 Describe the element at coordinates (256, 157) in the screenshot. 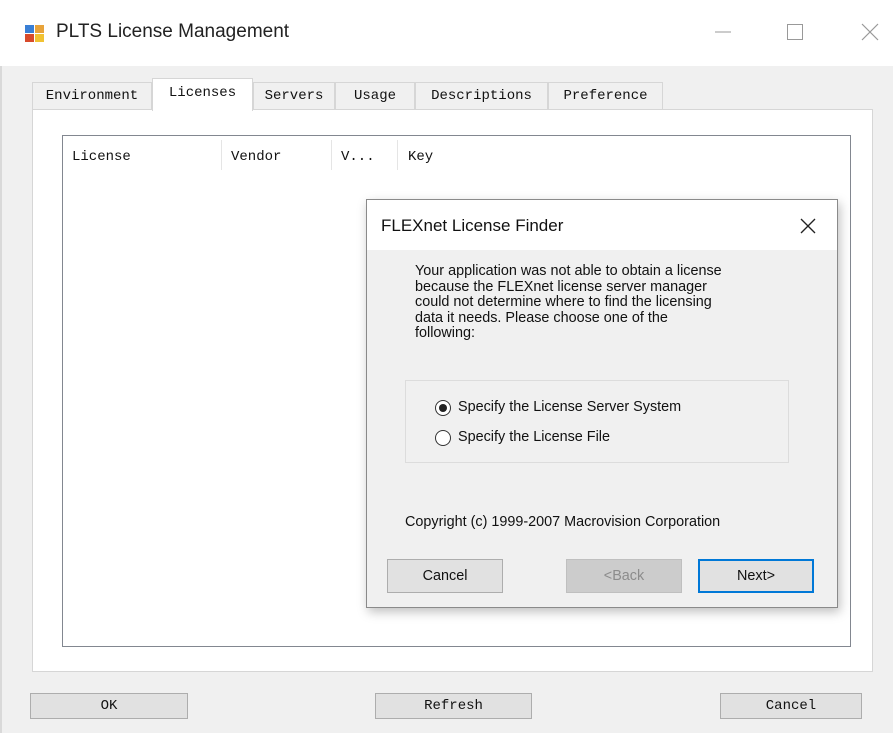

I see `column-header-vendor: Vendor` at that location.